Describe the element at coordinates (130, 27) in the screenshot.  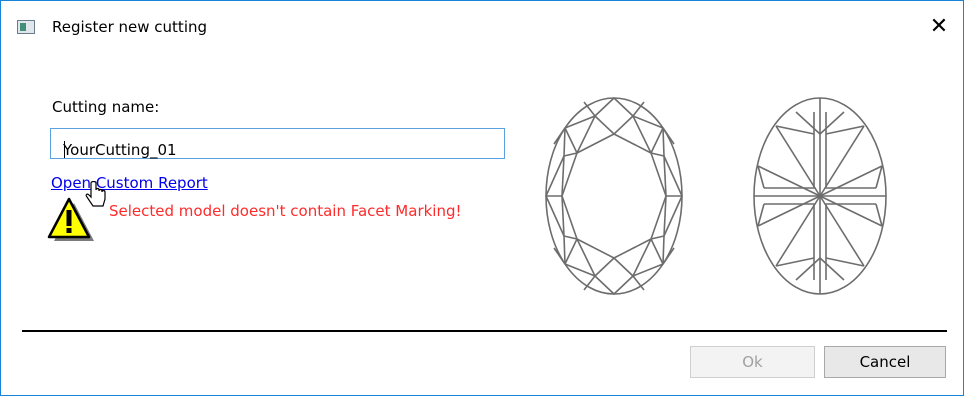
I see `dialog-title: Register new cutting` at that location.